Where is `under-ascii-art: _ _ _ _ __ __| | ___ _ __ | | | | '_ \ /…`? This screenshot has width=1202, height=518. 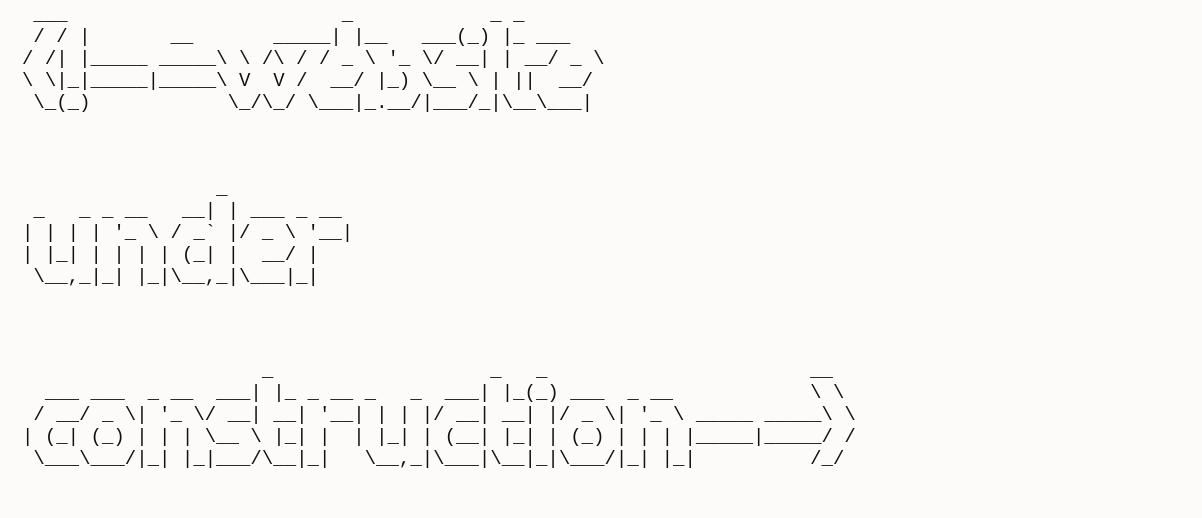 under-ascii-art: _ _ _ _ __ __| | ___ _ __ | | | | '_ \ /… is located at coordinates (188, 233).